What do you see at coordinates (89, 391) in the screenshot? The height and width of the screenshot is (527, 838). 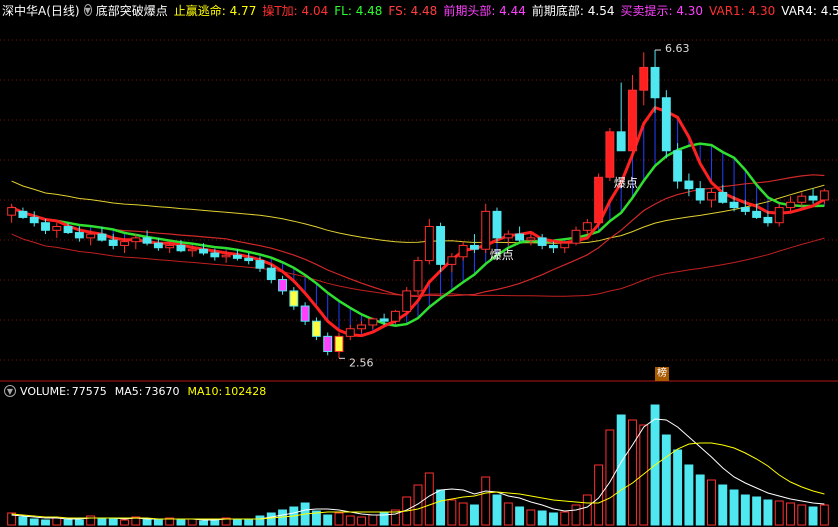 I see `volume-value: 77575` at bounding box center [89, 391].